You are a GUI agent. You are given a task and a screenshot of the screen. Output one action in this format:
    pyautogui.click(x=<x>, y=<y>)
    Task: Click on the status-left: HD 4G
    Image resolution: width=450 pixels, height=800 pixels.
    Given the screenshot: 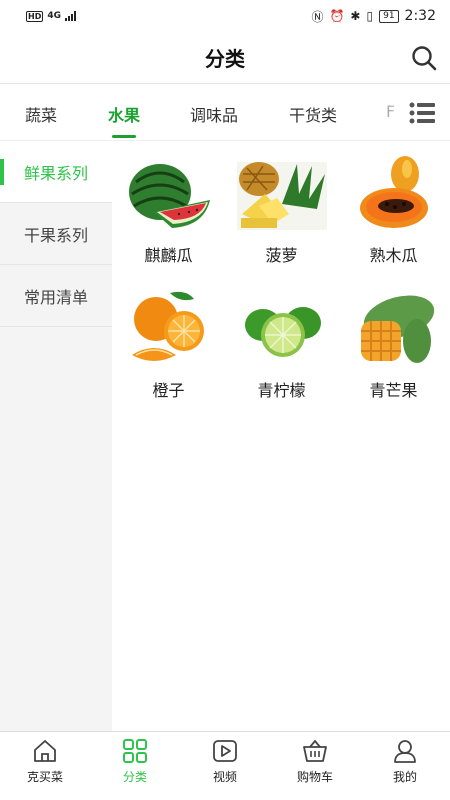 What is the action you would take?
    pyautogui.click(x=51, y=16)
    